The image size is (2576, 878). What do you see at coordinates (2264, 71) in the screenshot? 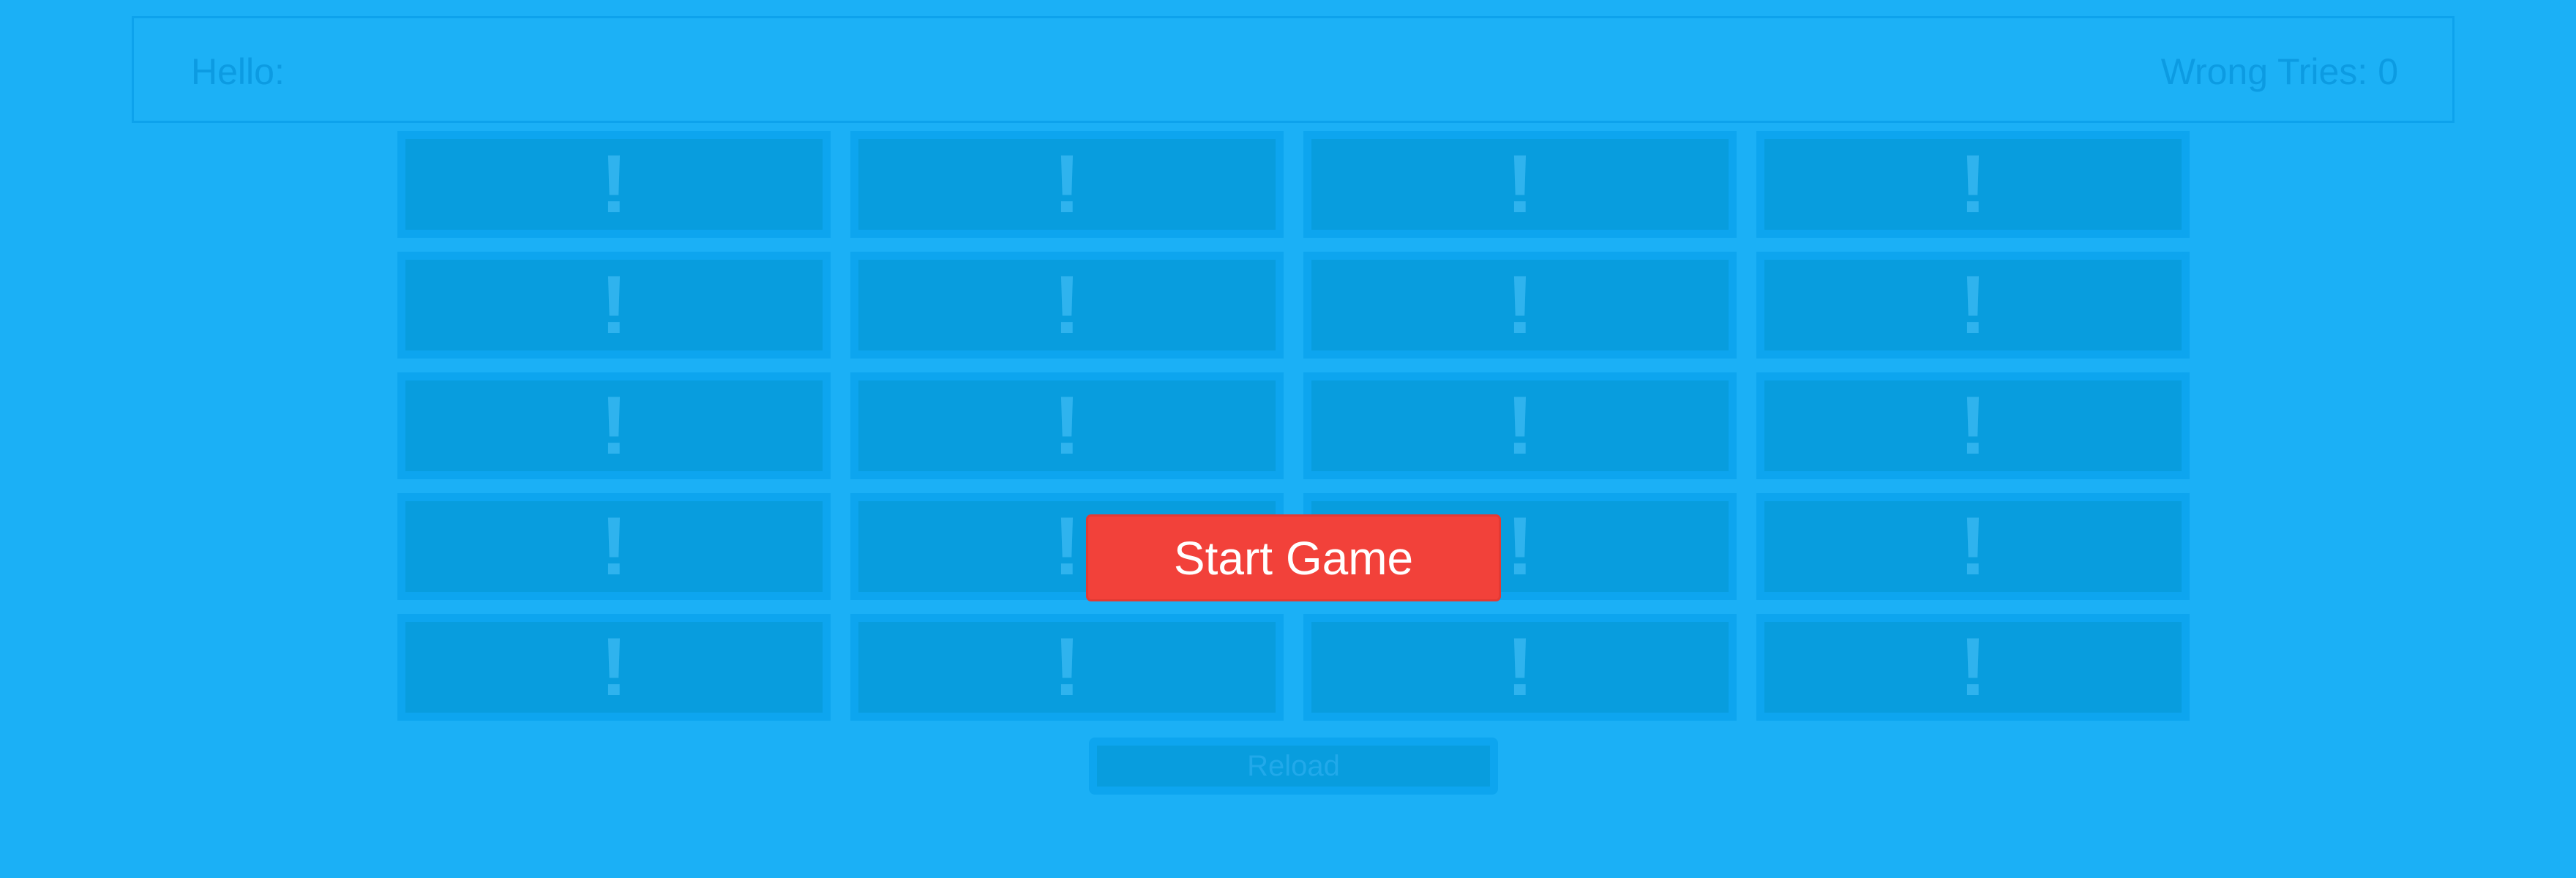
I see `wrong-tries-label: Wrong Tries:` at bounding box center [2264, 71].